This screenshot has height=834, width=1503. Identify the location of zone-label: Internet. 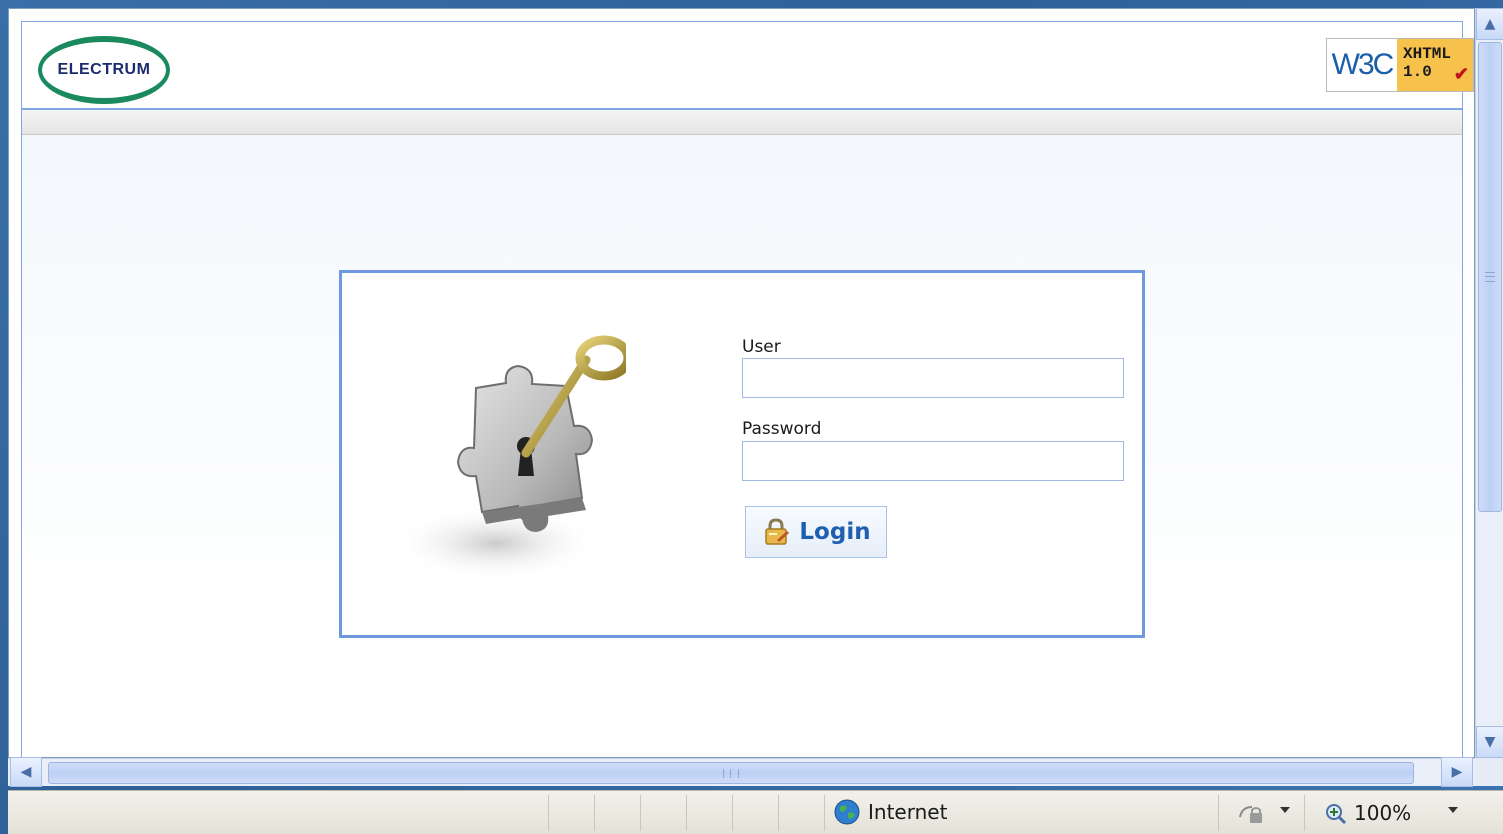
(908, 812).